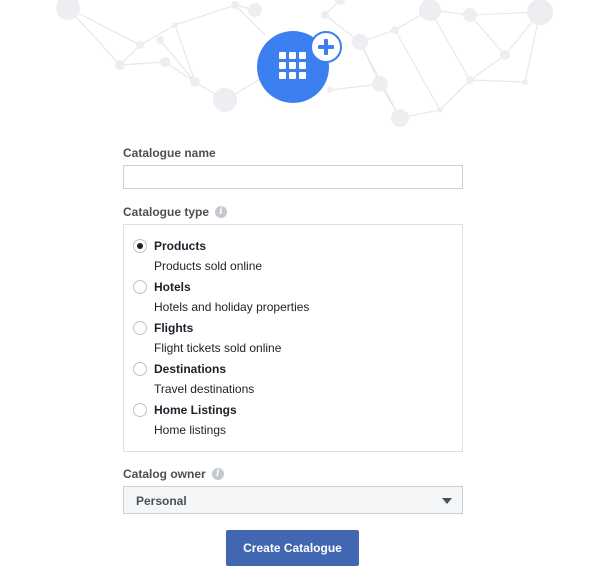 This screenshot has width=606, height=585. What do you see at coordinates (293, 500) in the screenshot?
I see `catalog-owner-select: Personal` at bounding box center [293, 500].